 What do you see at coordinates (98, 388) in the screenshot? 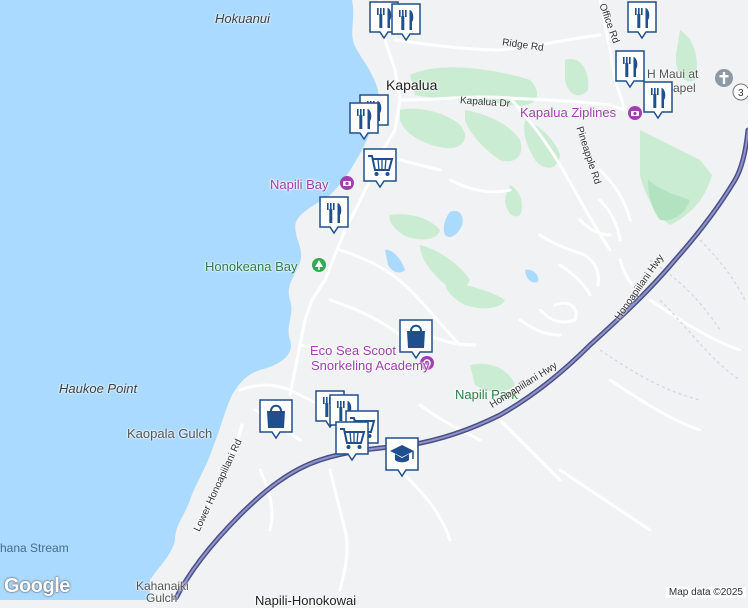
I see `label-haukoe-point: Haukoe Point` at bounding box center [98, 388].